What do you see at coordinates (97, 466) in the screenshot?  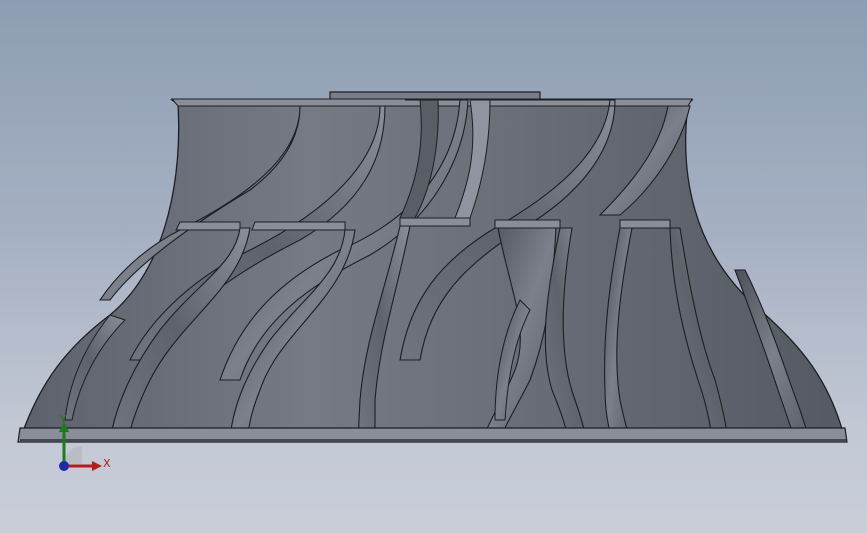 I see `x-axis-arrowhead` at bounding box center [97, 466].